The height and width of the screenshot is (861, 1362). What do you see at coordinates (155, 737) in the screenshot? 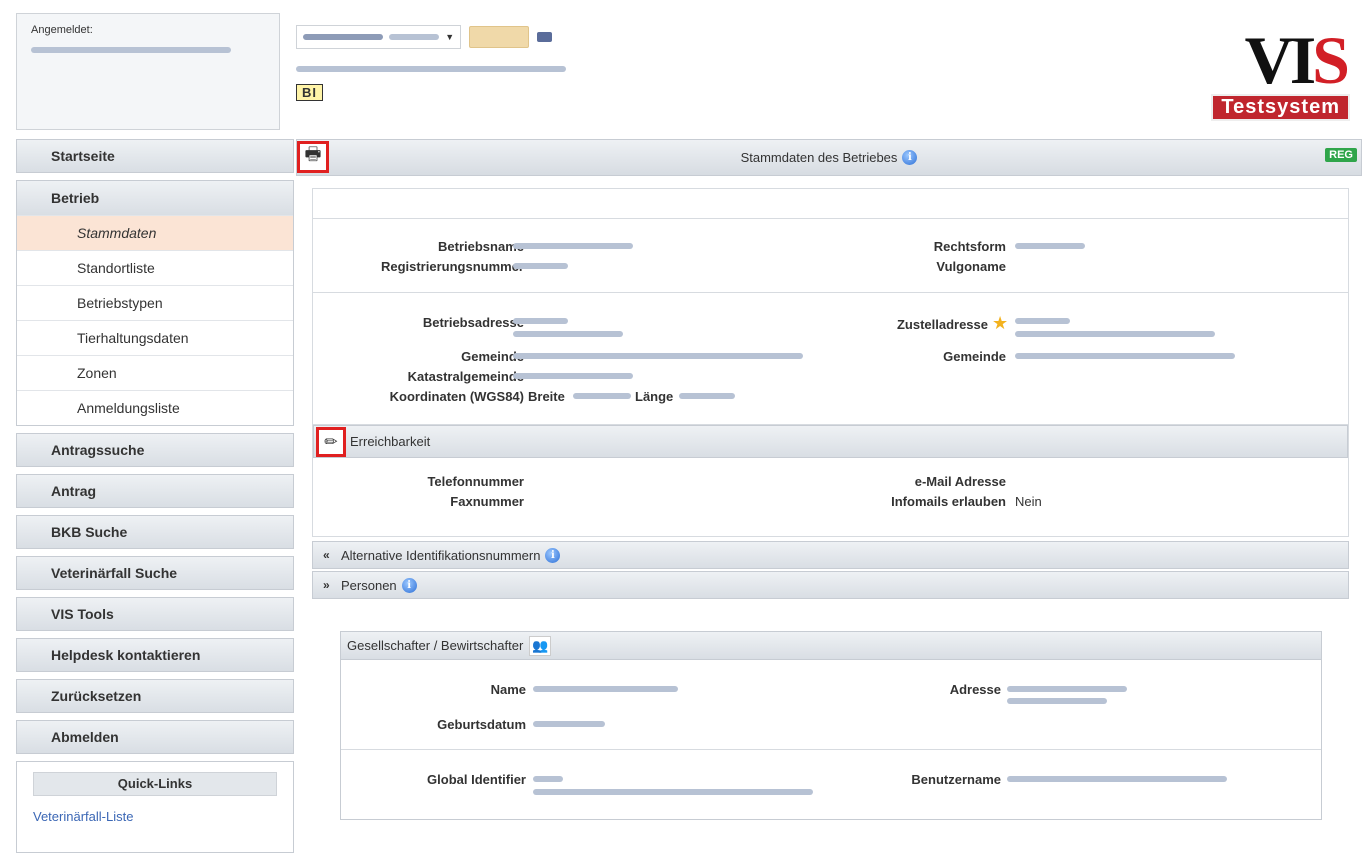
I see `nav-abmelden: Abmelden` at bounding box center [155, 737].